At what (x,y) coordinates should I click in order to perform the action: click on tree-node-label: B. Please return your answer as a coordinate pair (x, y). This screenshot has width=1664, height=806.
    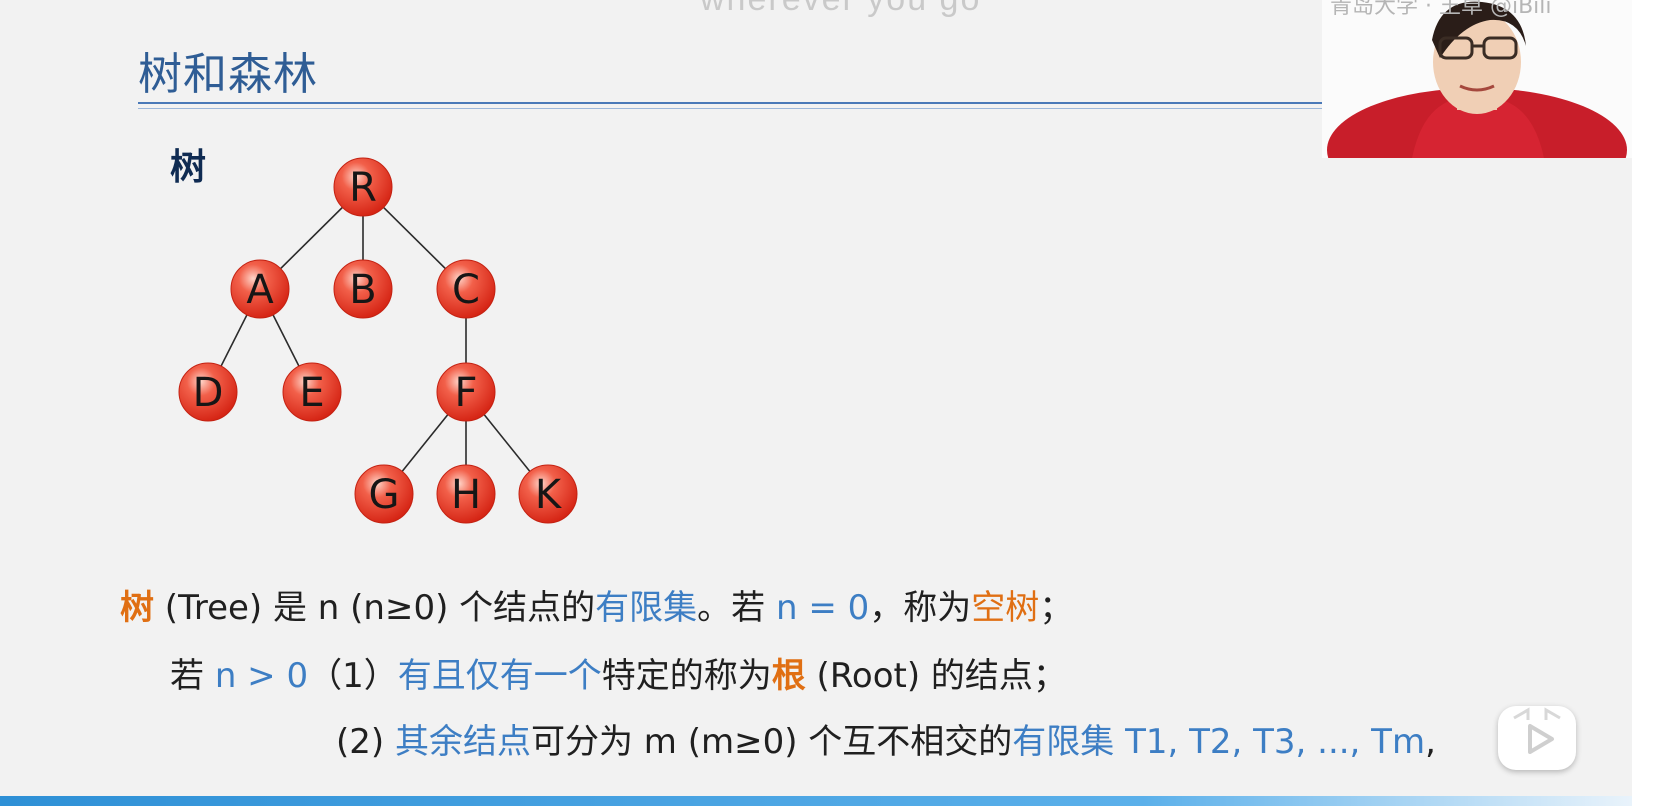
    Looking at the image, I should click on (362, 290).